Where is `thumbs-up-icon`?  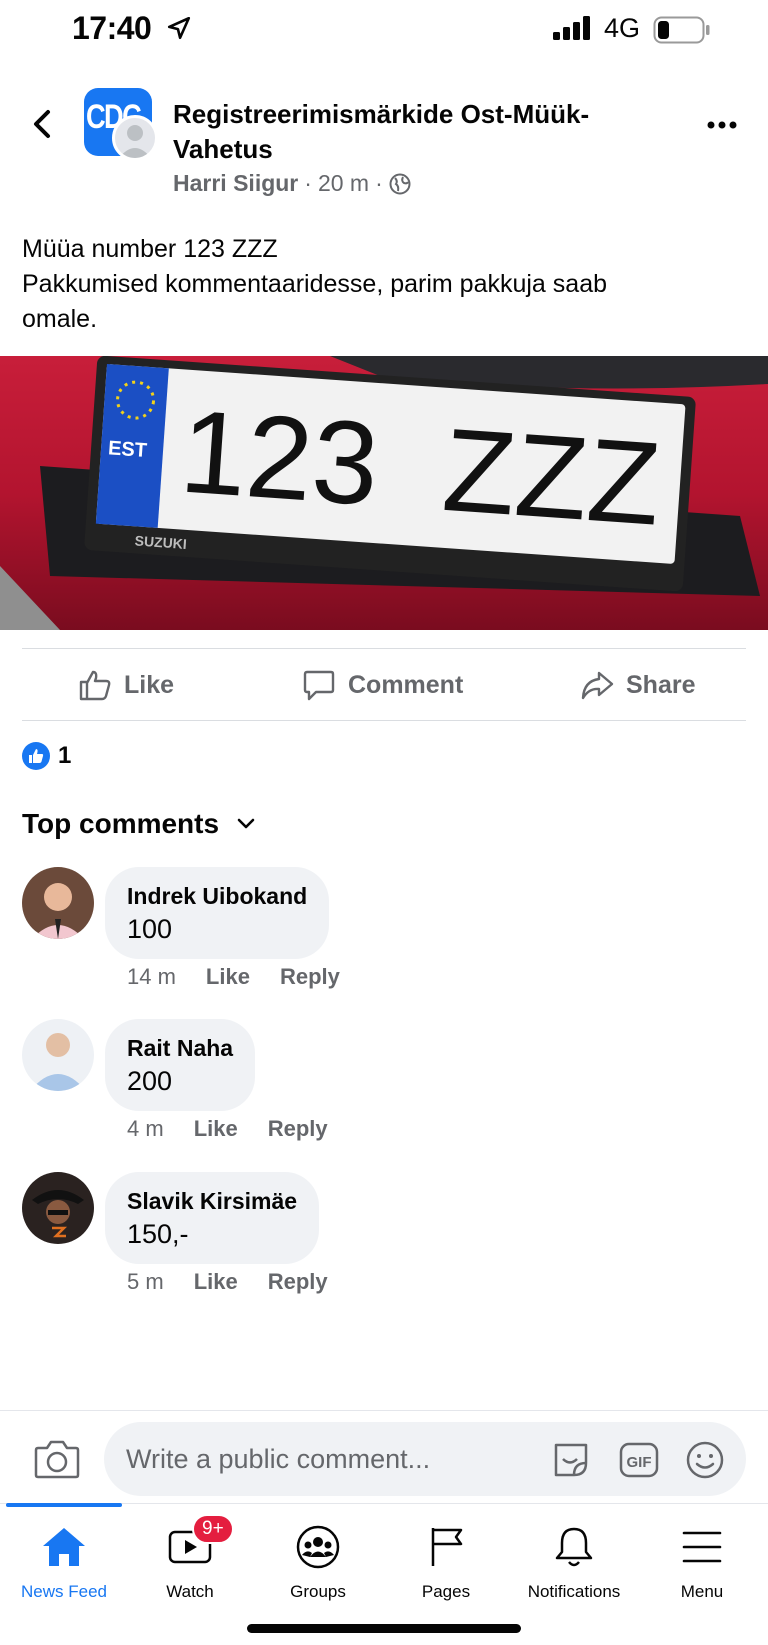 thumbs-up-icon is located at coordinates (95, 685).